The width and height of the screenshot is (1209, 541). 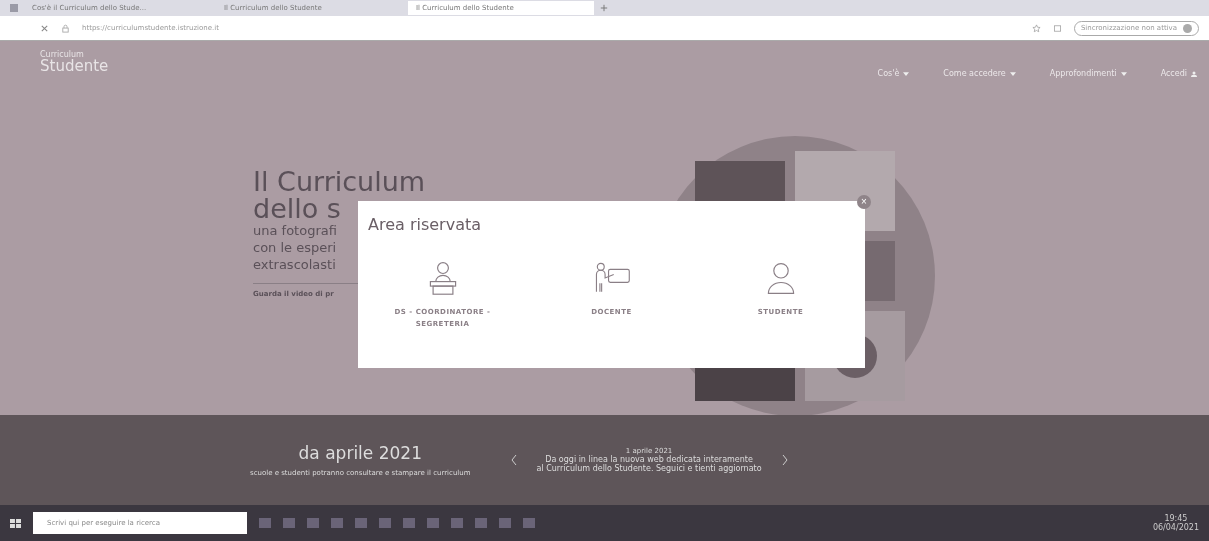 I want to click on clock-time: 19:45, so click(x=1176, y=518).